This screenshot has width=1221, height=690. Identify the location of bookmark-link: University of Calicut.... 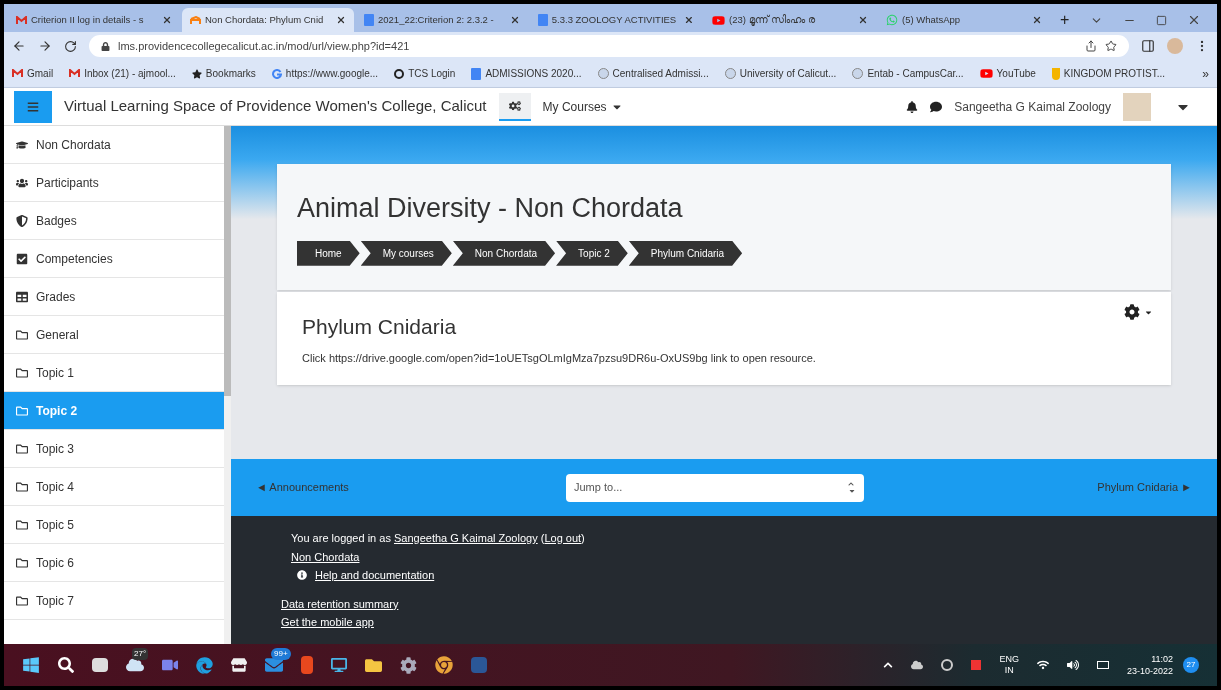
(780, 73).